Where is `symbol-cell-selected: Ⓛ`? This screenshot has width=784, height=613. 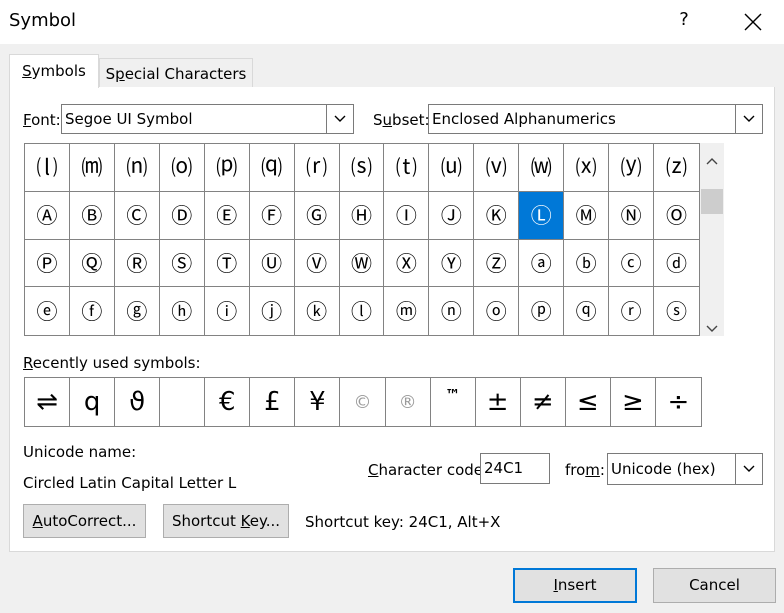
symbol-cell-selected: Ⓛ is located at coordinates (542, 215).